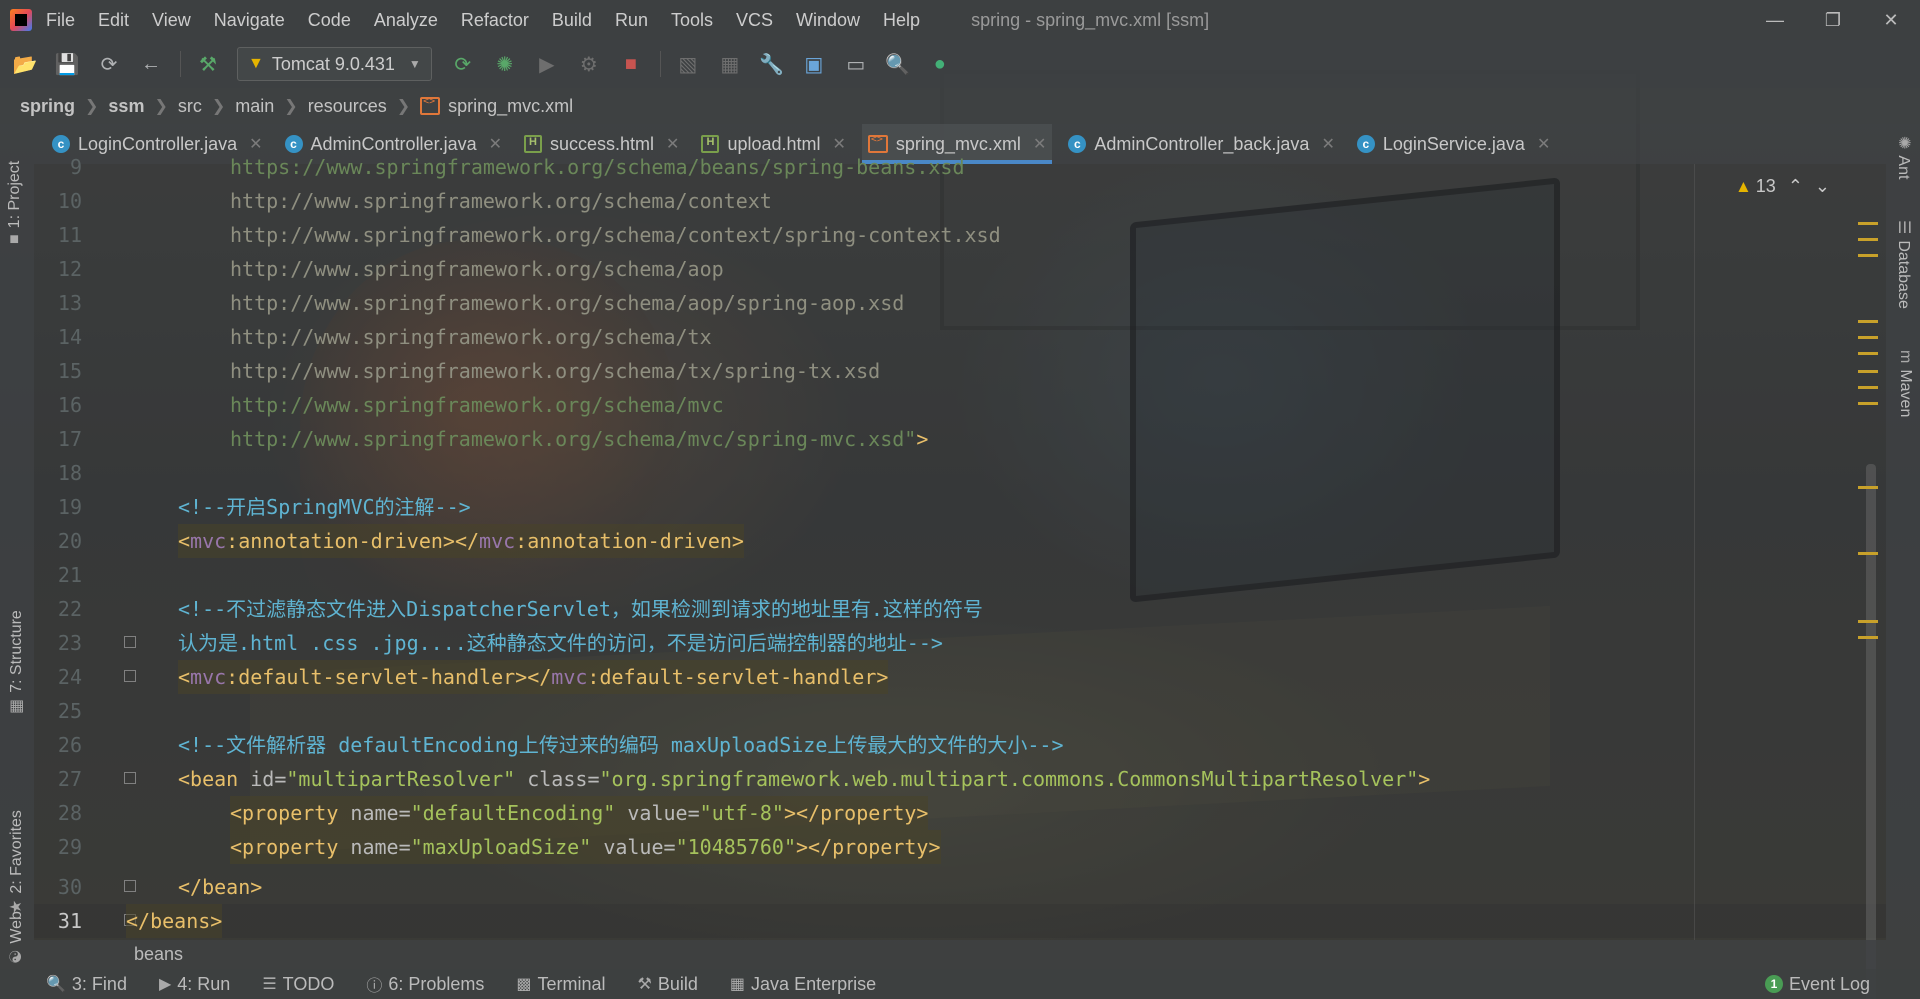 The height and width of the screenshot is (999, 1920). Describe the element at coordinates (754, 20) in the screenshot. I see `menu-vcs: VCS` at that location.